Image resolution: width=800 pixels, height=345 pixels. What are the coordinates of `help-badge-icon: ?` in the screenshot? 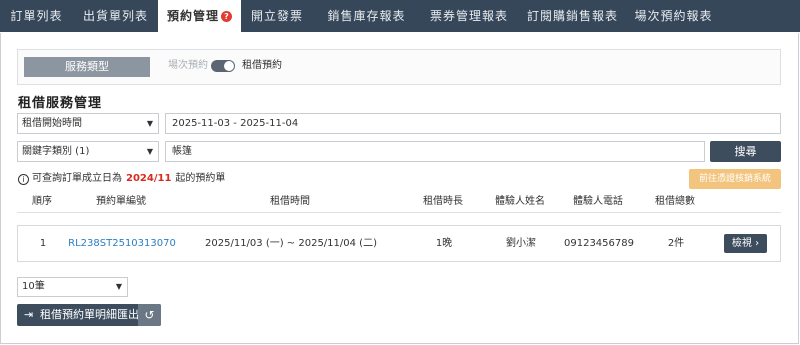 It's located at (226, 16).